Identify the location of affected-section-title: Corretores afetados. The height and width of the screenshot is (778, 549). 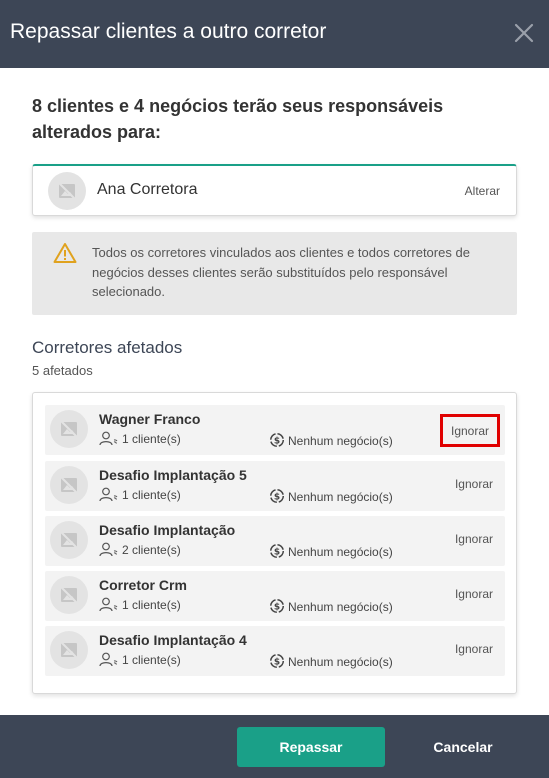
(107, 347).